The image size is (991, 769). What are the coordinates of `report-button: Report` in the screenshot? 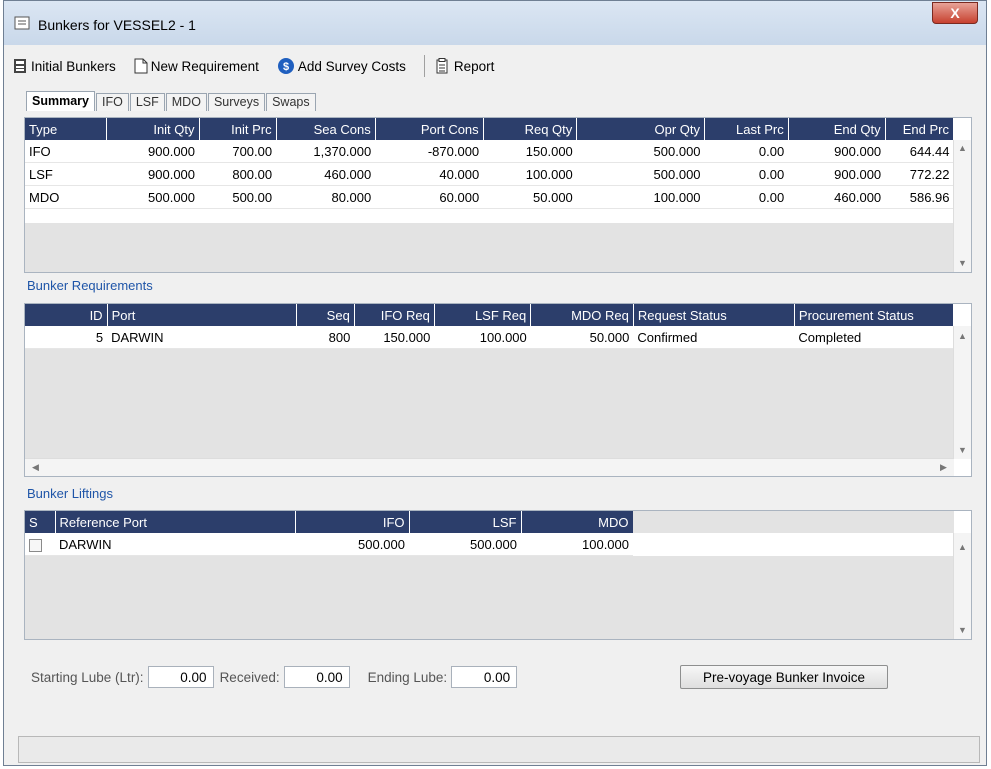 It's located at (464, 66).